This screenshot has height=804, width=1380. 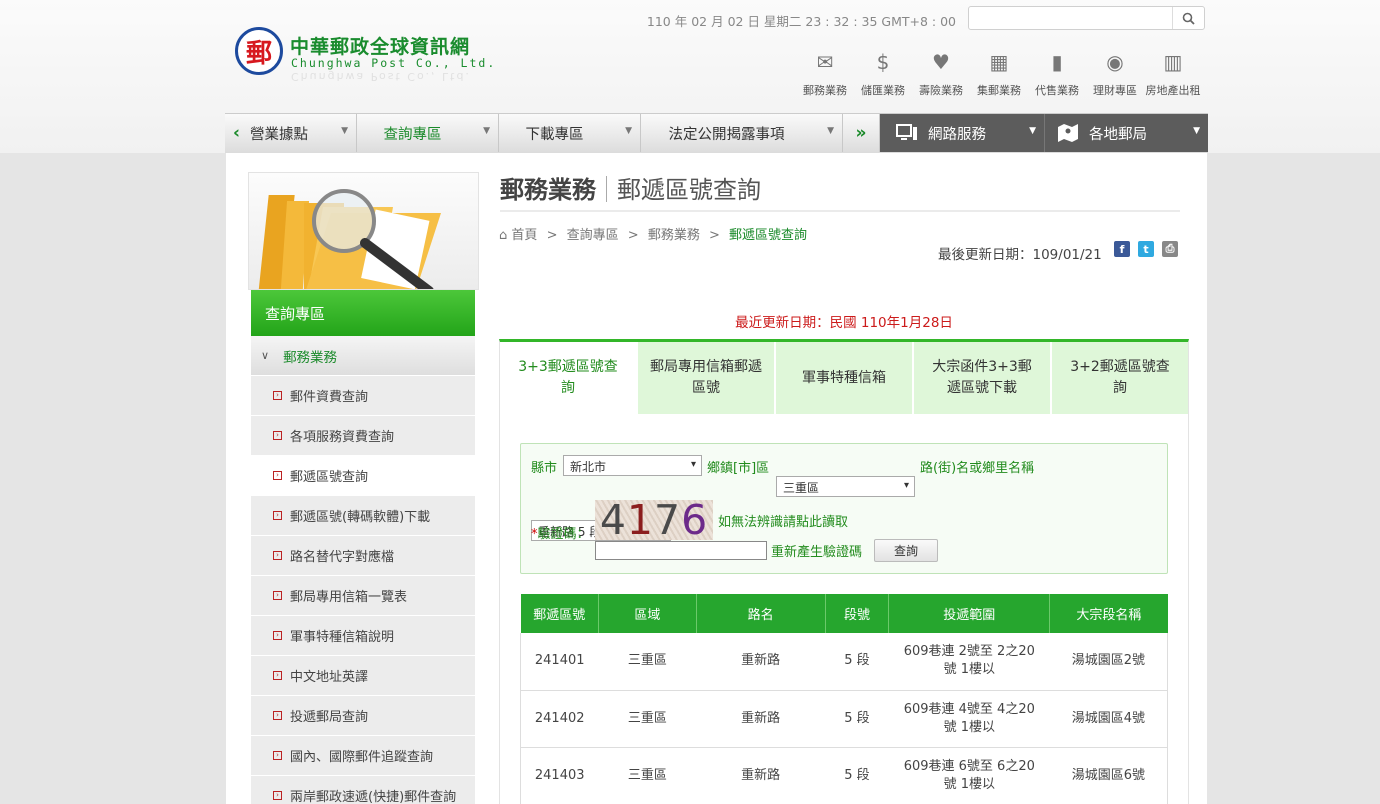 I want to click on captcha-input, so click(x=681, y=550).